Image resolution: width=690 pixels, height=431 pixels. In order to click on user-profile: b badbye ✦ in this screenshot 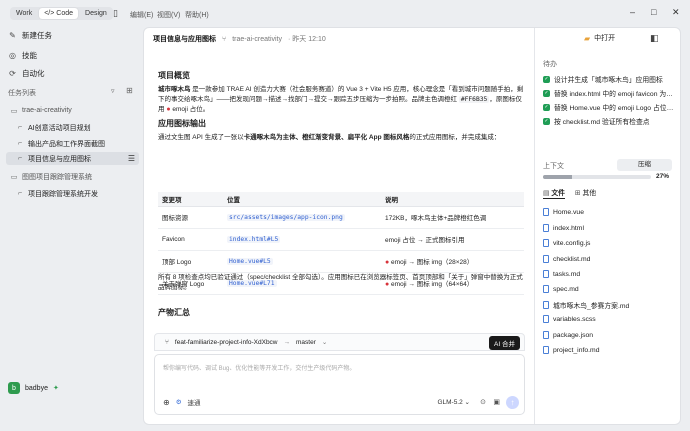, I will do `click(33, 388)`.